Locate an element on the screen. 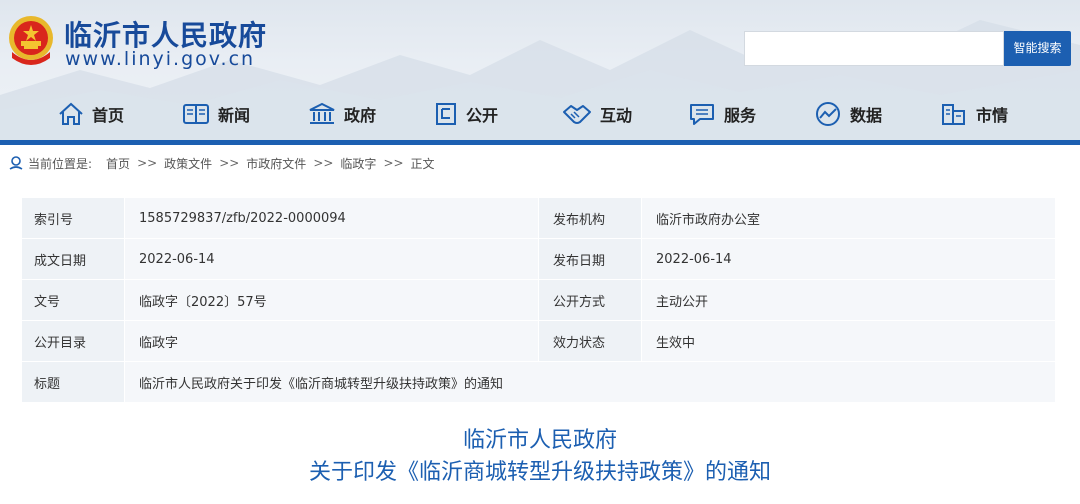  publisher-label: 发布机构 is located at coordinates (589, 218).